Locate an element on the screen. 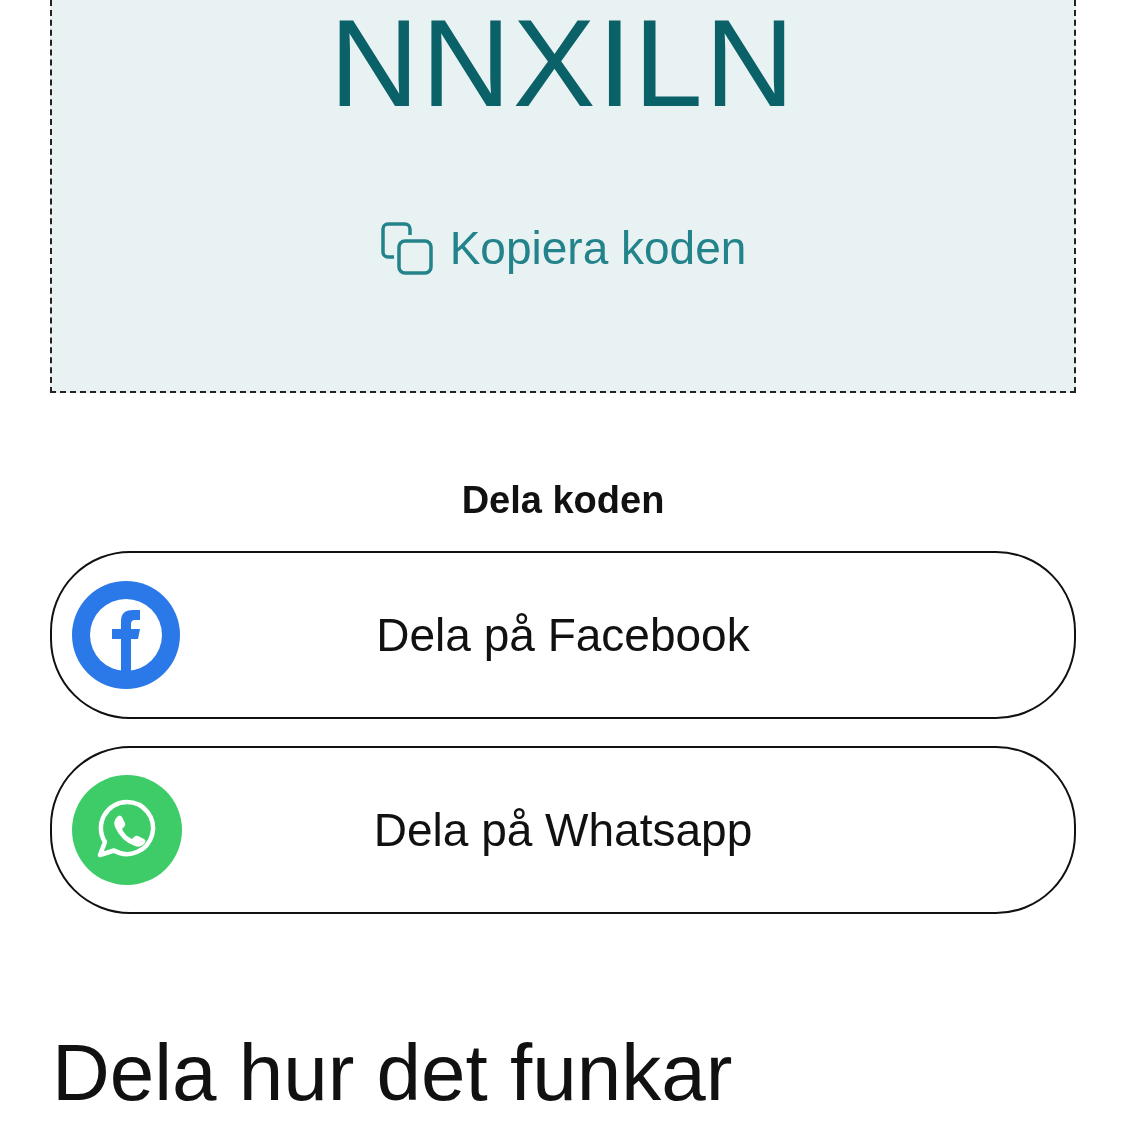  share-title: Dela koden is located at coordinates (563, 500).